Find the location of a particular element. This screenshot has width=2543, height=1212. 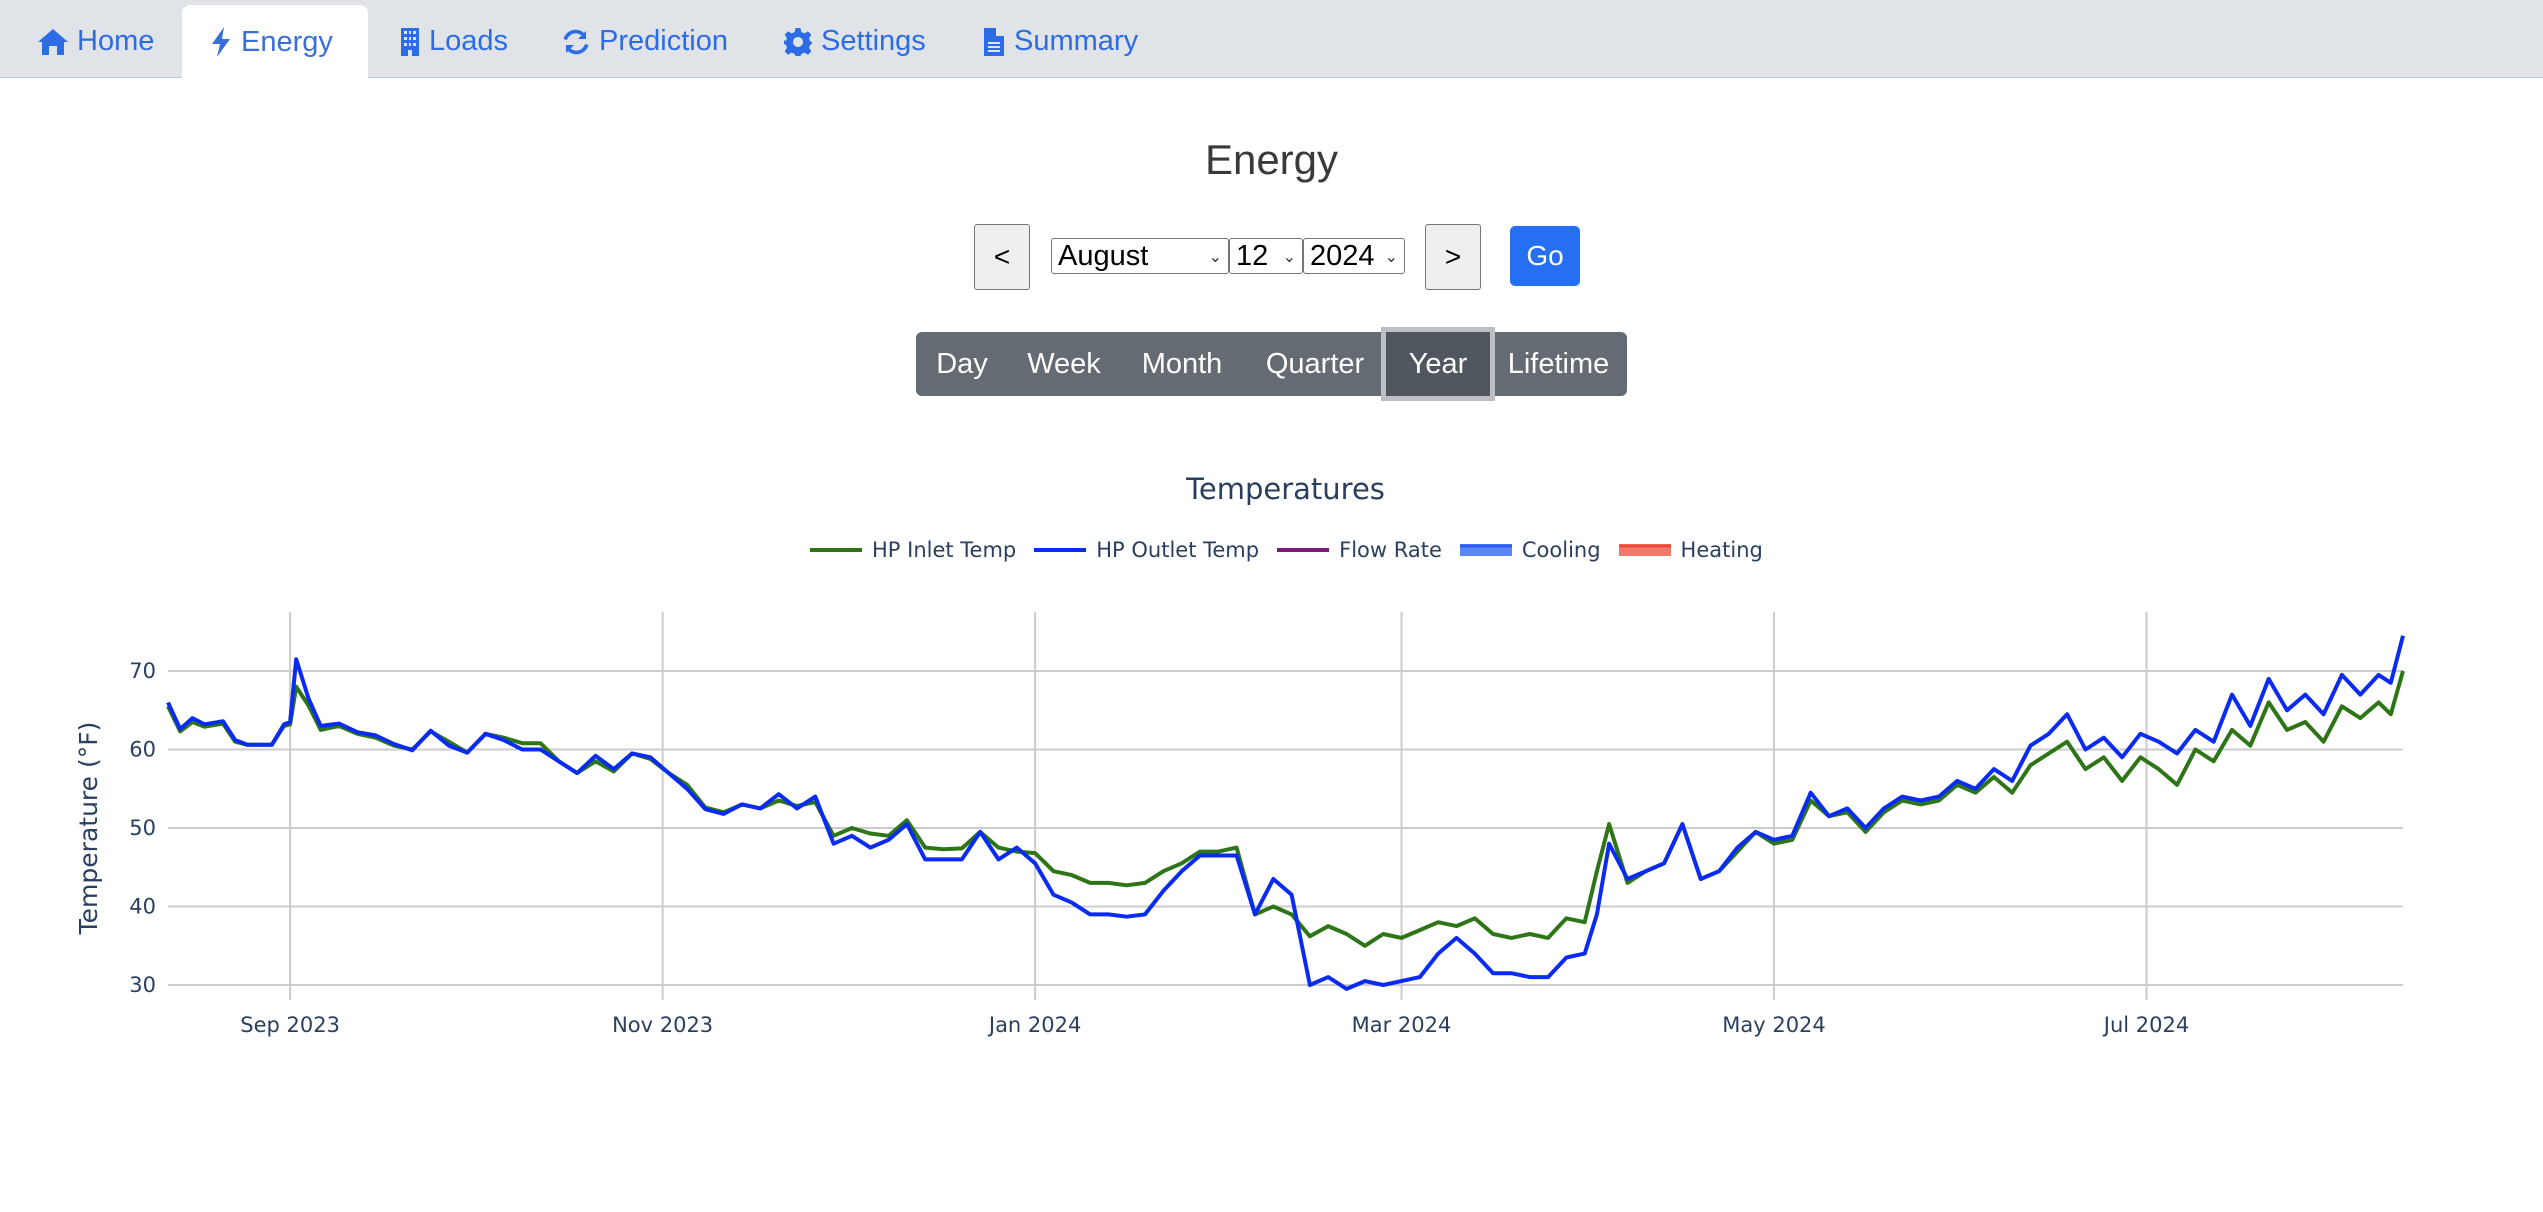

tab-label: Home is located at coordinates (116, 41).